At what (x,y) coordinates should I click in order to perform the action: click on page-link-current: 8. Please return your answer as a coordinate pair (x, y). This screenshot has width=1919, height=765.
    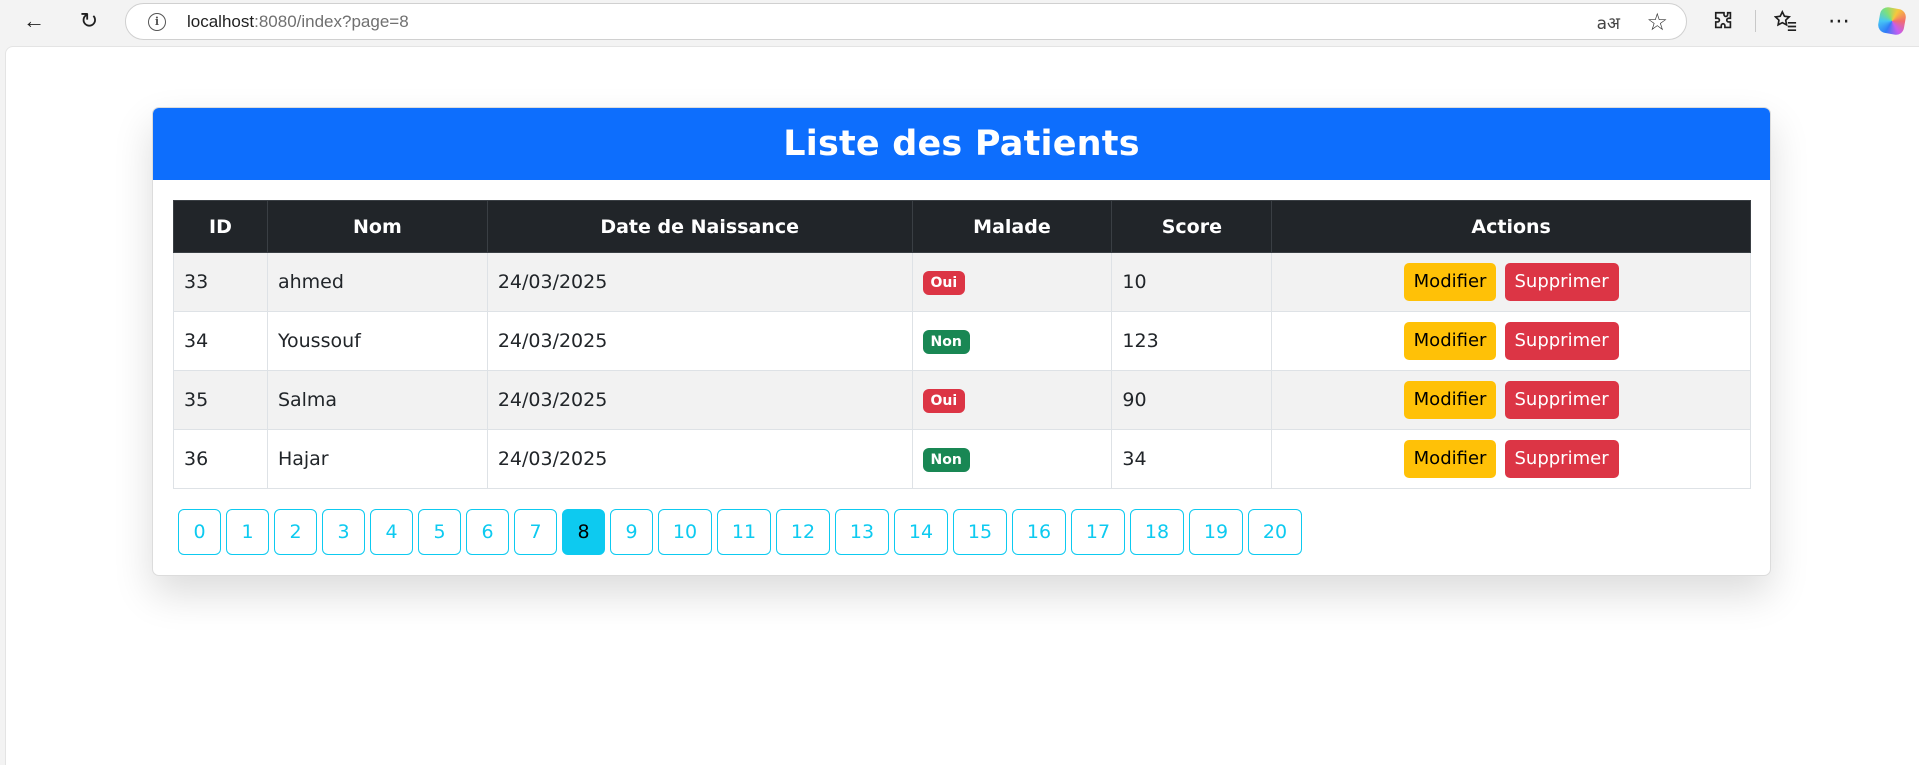
    Looking at the image, I should click on (583, 532).